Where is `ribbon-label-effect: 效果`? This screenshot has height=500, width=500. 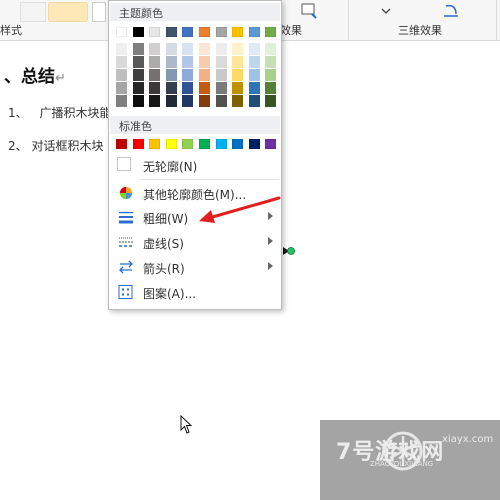 ribbon-label-effect: 效果 is located at coordinates (291, 30).